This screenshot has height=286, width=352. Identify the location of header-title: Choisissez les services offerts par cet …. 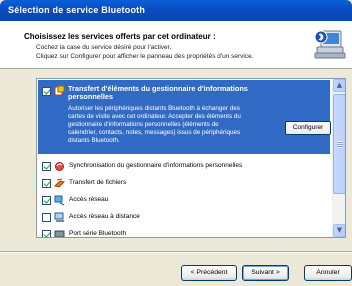
(120, 36).